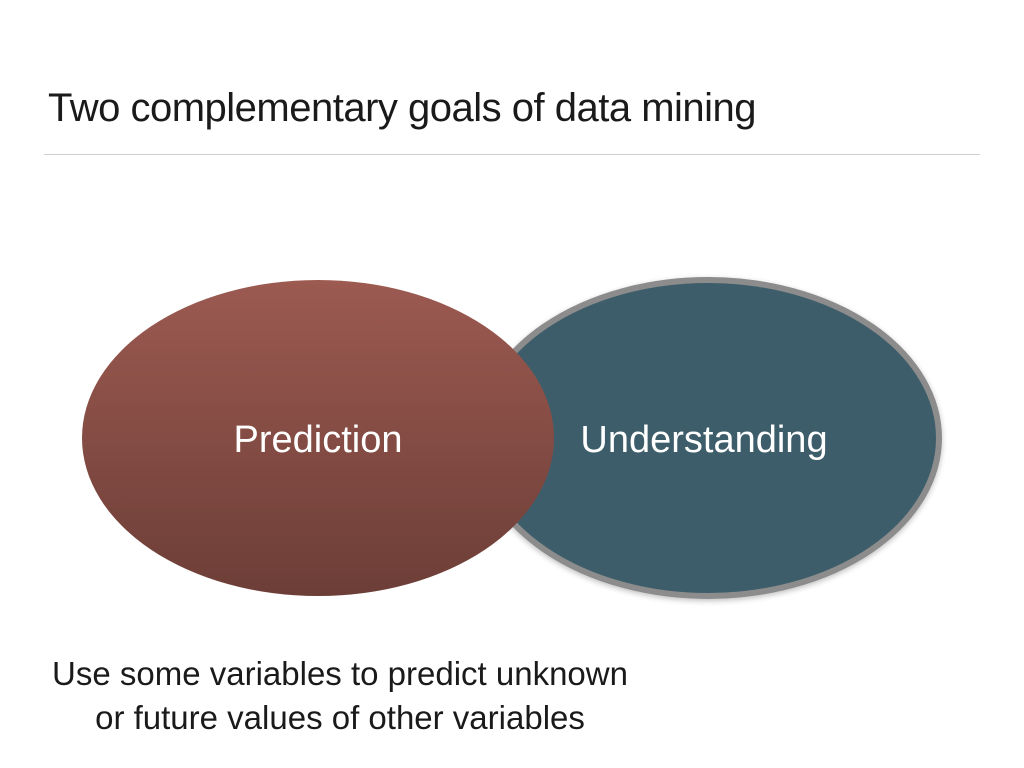 The height and width of the screenshot is (768, 1024). What do you see at coordinates (340, 673) in the screenshot?
I see `prediction-description-line-1: Use some variables to predict unknown` at bounding box center [340, 673].